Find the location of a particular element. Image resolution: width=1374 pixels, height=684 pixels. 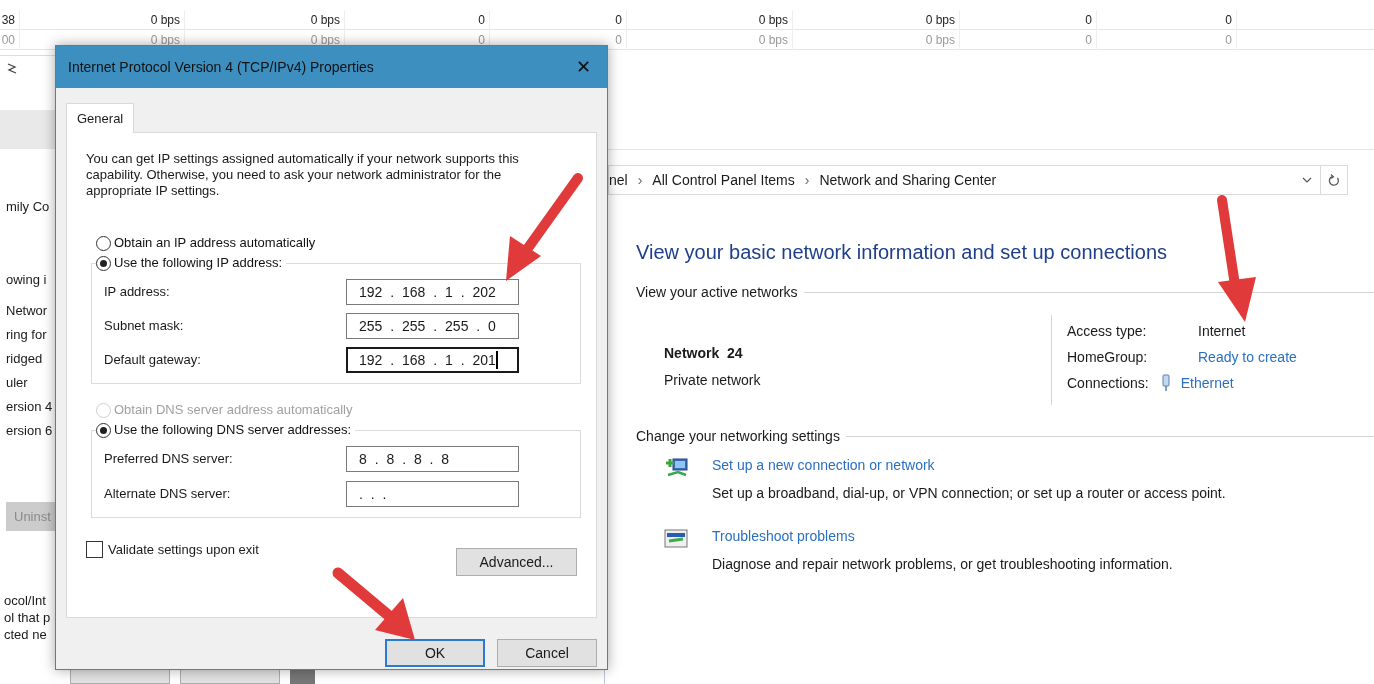

tab: General is located at coordinates (100, 118).